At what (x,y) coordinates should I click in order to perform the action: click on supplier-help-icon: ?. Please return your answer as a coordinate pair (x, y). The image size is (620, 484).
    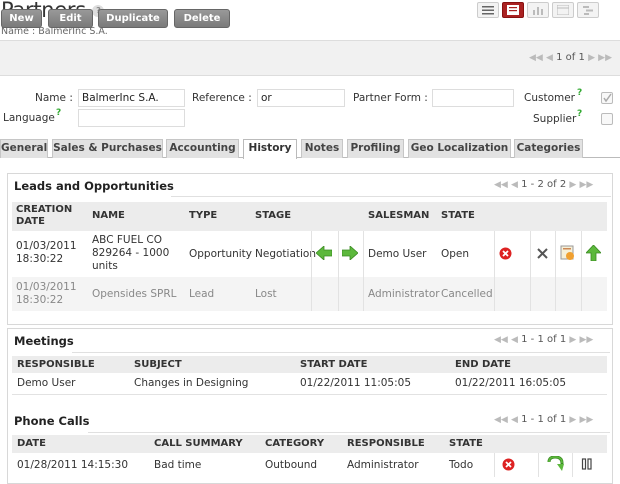
    Looking at the image, I should click on (579, 114).